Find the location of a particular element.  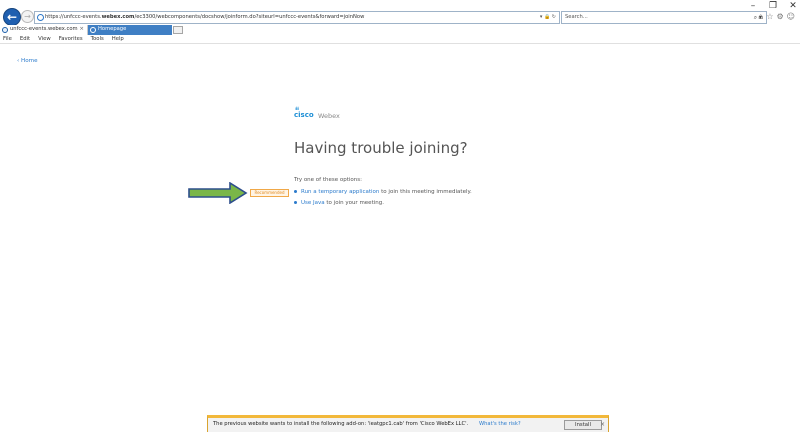

menu-file: File is located at coordinates (7, 39).